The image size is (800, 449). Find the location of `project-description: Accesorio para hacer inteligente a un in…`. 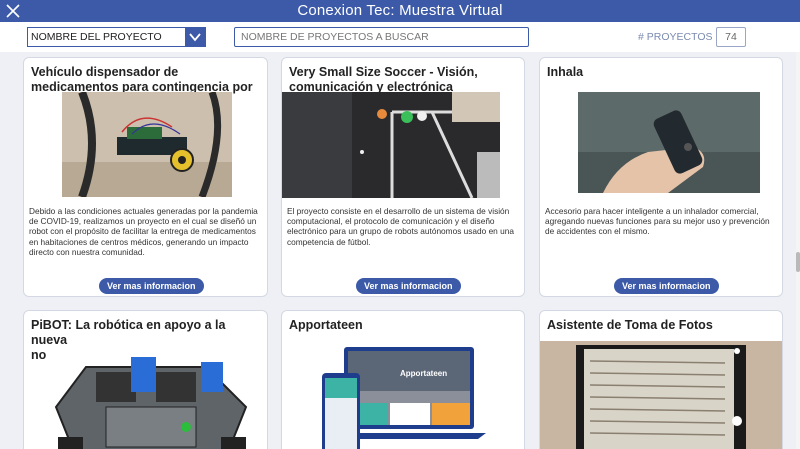

project-description: Accesorio para hacer inteligente a un in… is located at coordinates (657, 221).